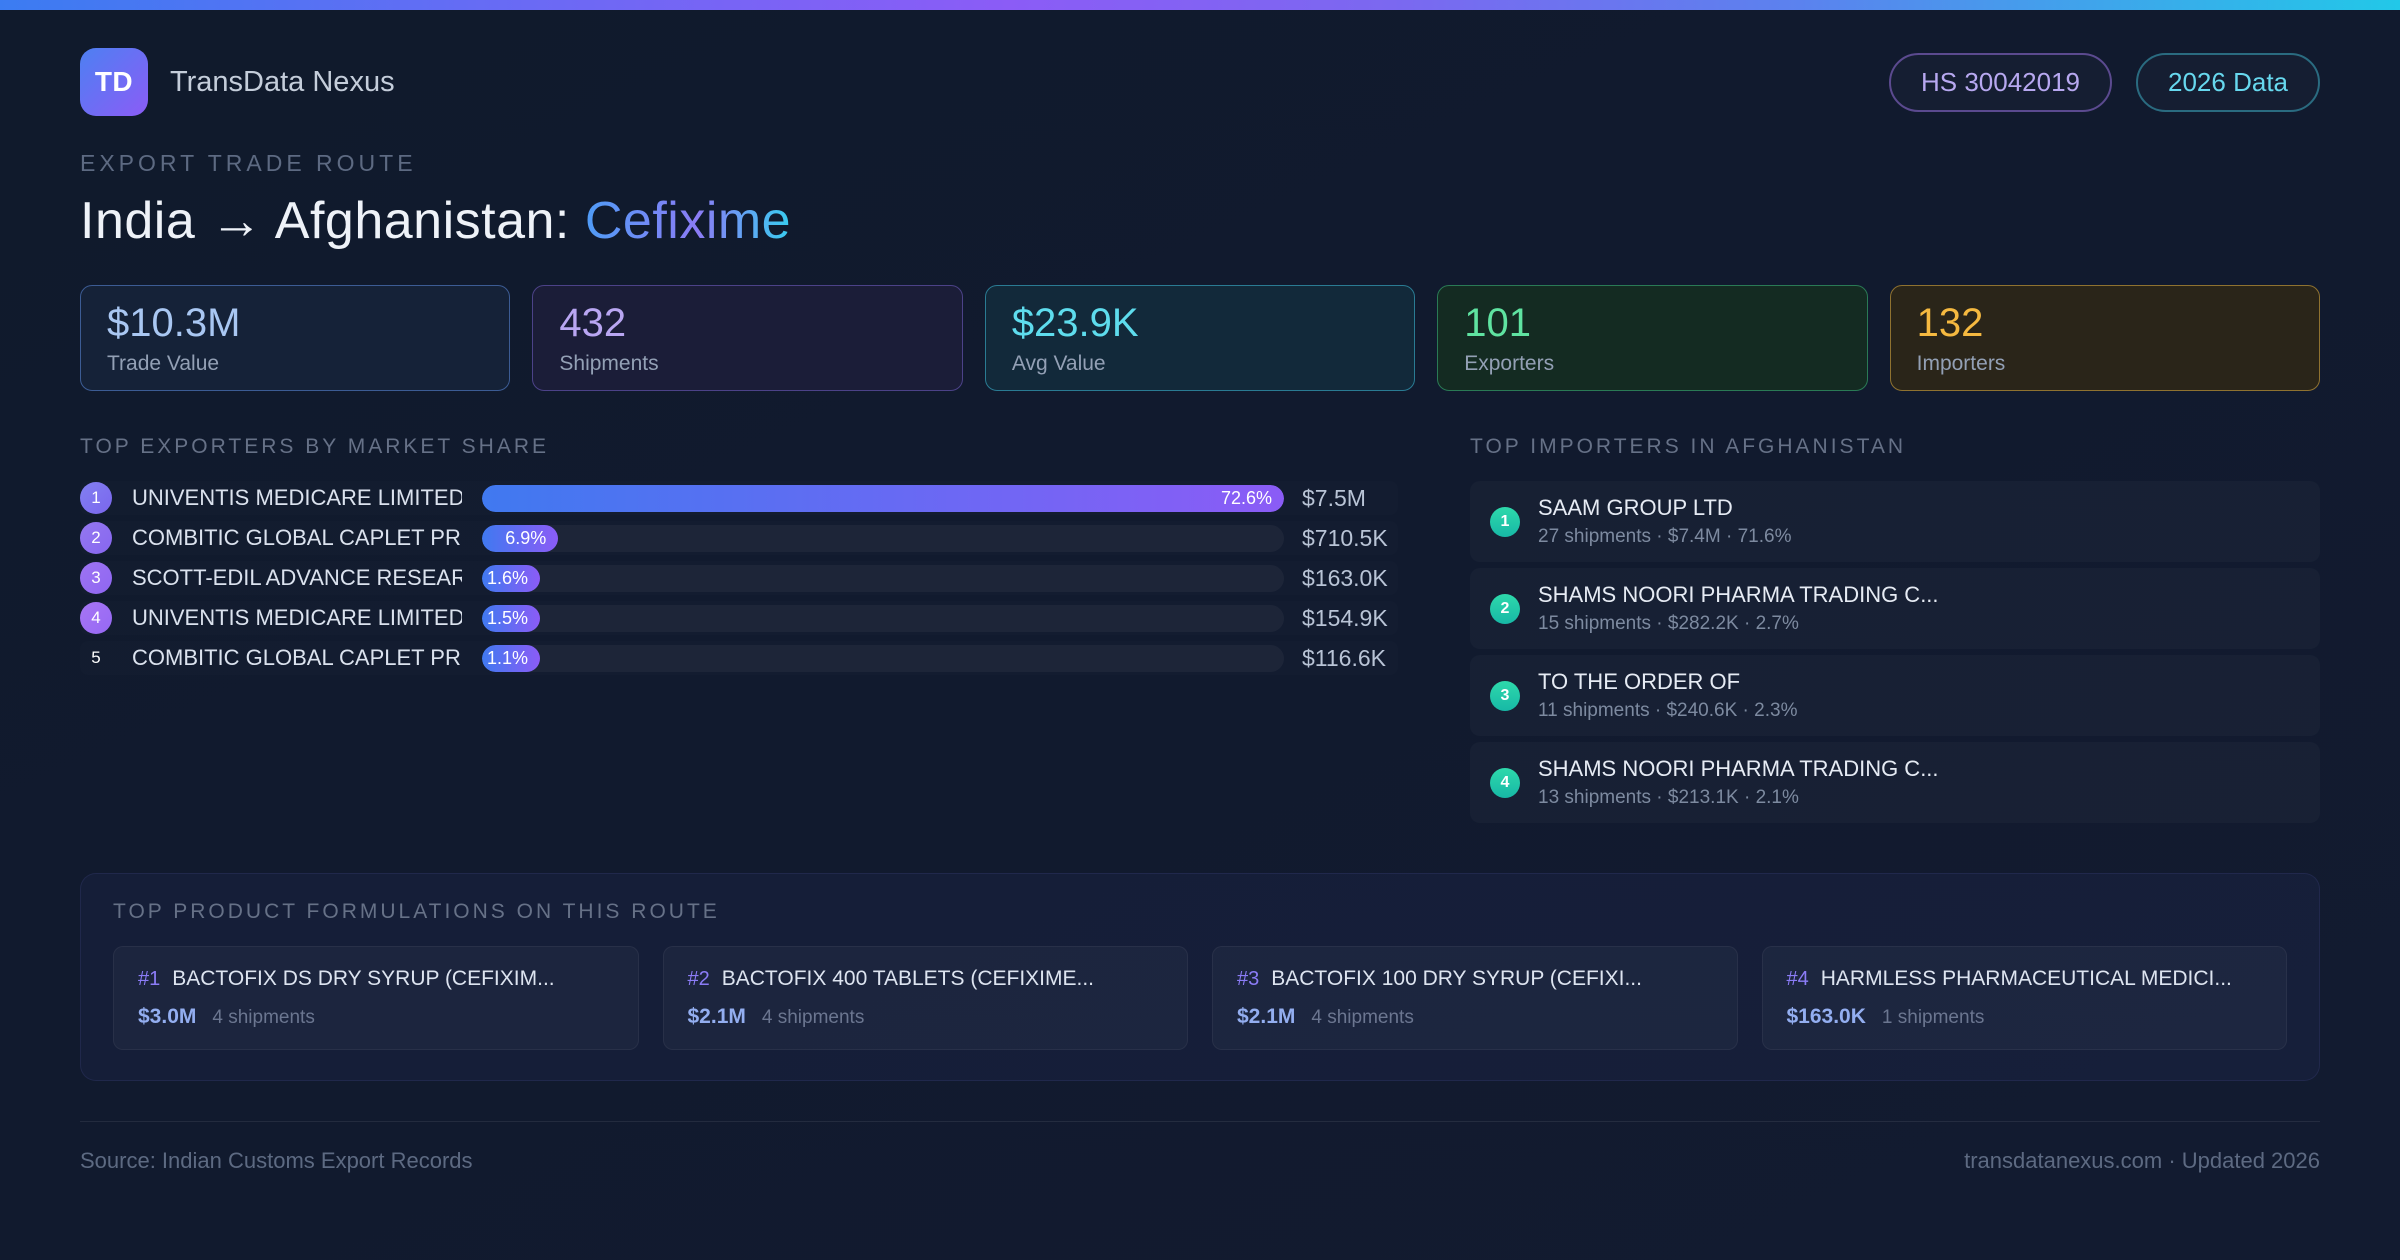 The width and height of the screenshot is (2400, 1260). I want to click on exporter-value: $7.5M, so click(1334, 497).